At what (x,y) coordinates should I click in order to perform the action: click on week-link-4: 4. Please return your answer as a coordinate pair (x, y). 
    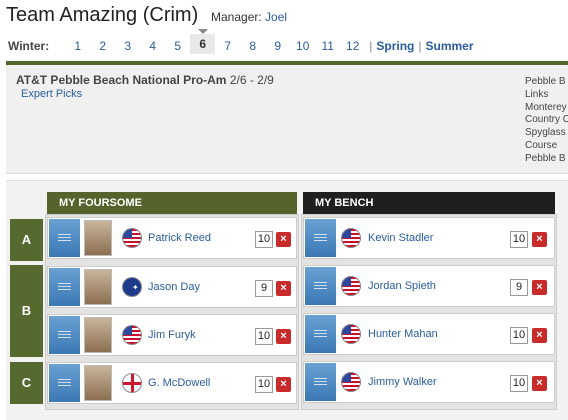
    Looking at the image, I should click on (152, 46).